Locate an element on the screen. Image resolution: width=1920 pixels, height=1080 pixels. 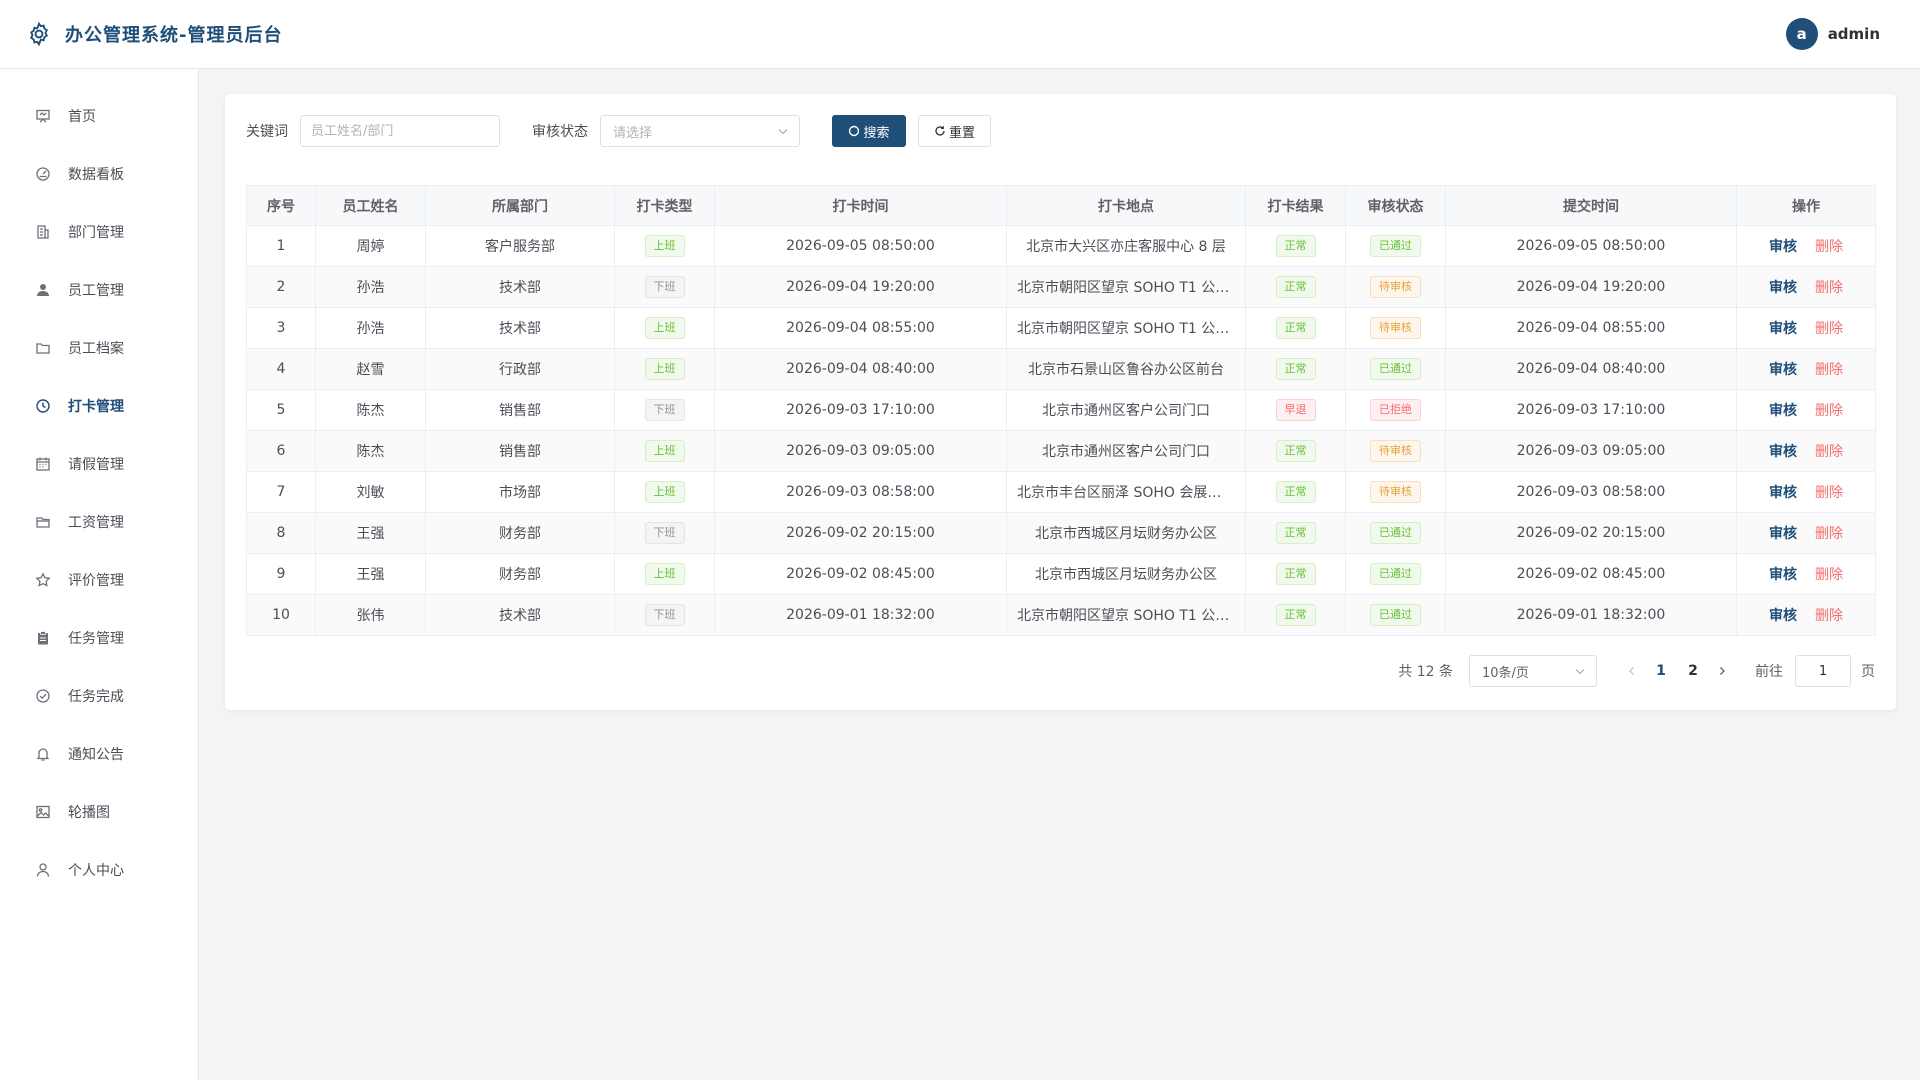
status-select: 请选择 is located at coordinates (700, 131).